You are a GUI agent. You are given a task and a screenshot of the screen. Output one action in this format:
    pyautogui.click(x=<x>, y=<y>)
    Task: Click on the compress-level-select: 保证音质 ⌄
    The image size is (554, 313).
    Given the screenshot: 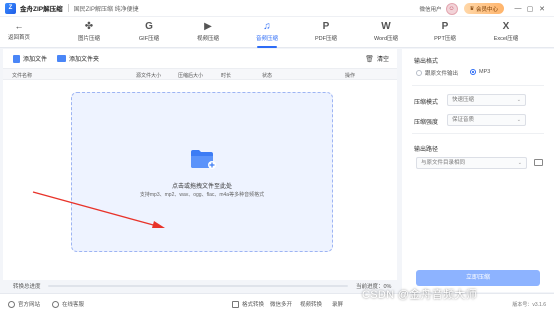 What is the action you would take?
    pyautogui.click(x=486, y=120)
    